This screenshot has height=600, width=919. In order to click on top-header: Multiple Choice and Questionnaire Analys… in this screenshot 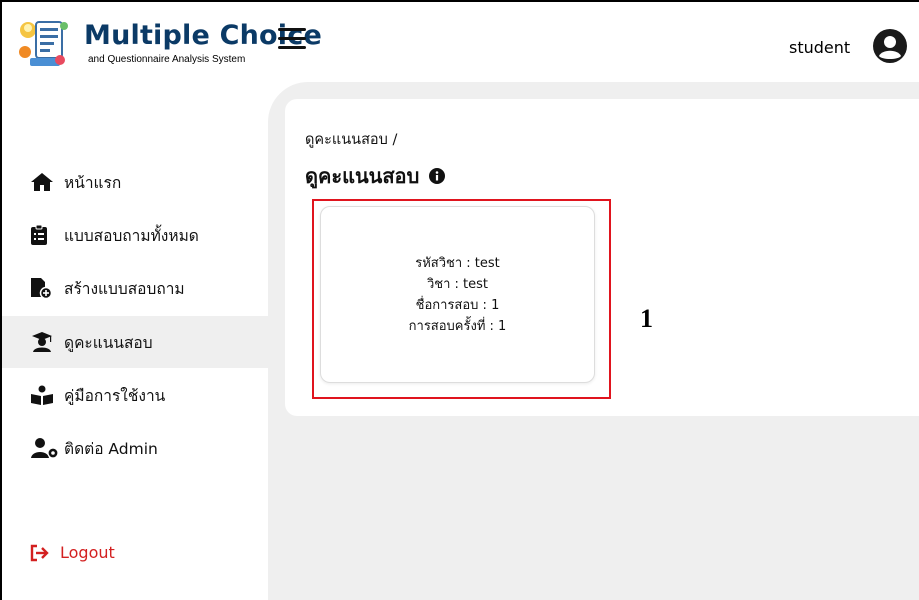, I will do `click(460, 42)`.